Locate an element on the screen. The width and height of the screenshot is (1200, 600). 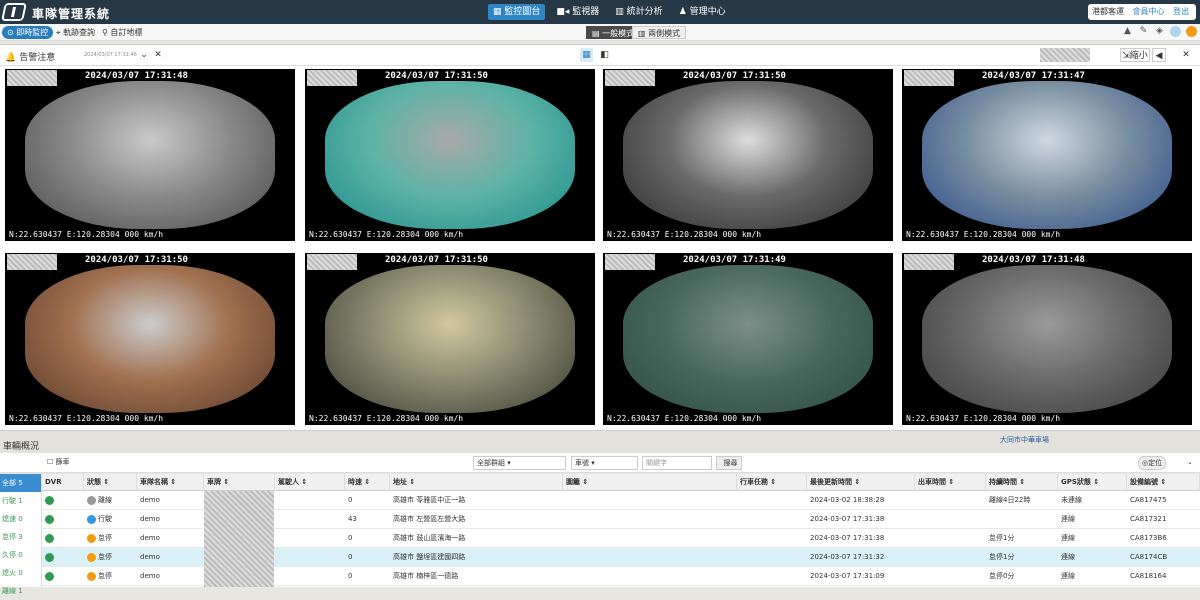
nav-statistics: ▥ 統計分析 is located at coordinates (638, 12).